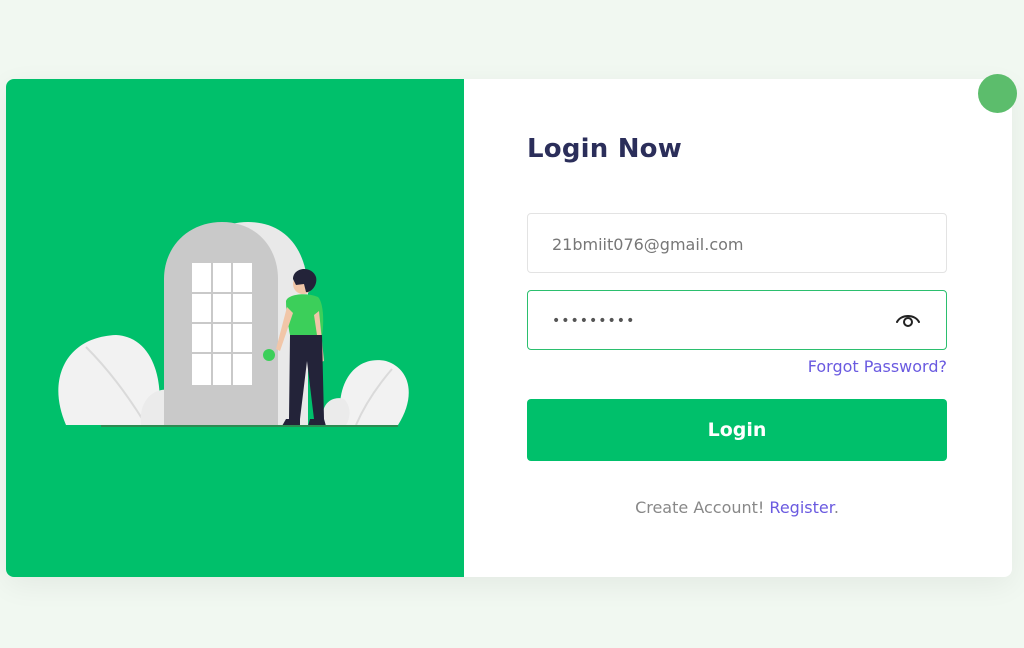 The height and width of the screenshot is (648, 1024). What do you see at coordinates (222, 324) in the screenshot?
I see `door-window` at bounding box center [222, 324].